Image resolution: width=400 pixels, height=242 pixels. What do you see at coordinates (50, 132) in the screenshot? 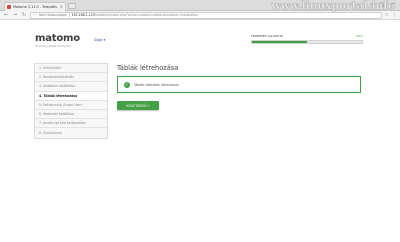
I see `sidebar-step: 8. Gratulálunk` at bounding box center [50, 132].